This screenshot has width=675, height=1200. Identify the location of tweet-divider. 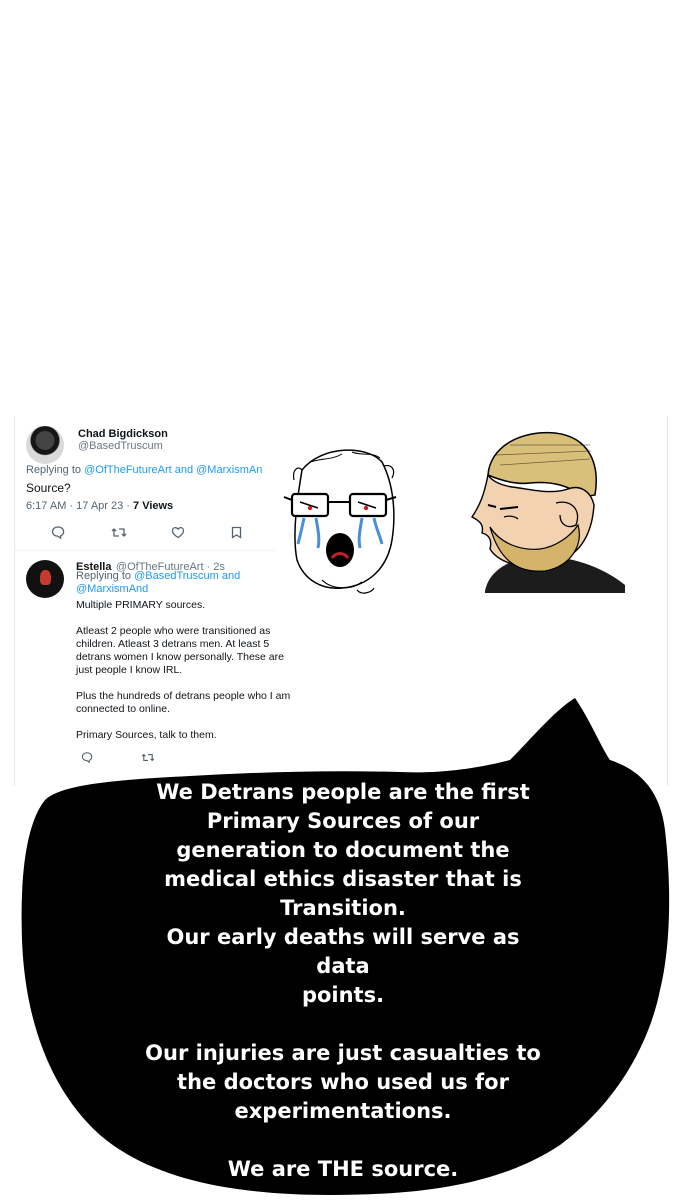
(145, 550).